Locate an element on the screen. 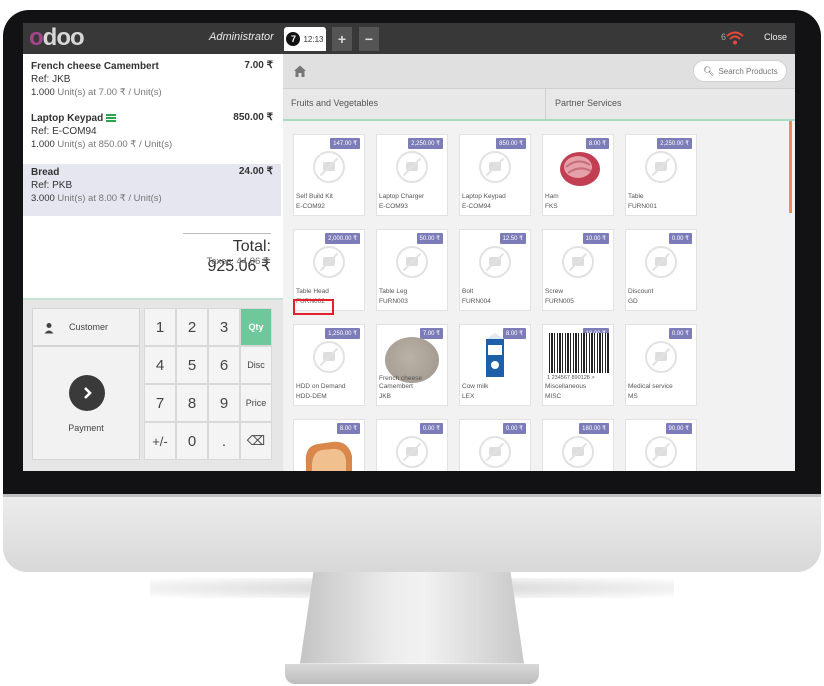  product-name: Table Leg is located at coordinates (393, 291).